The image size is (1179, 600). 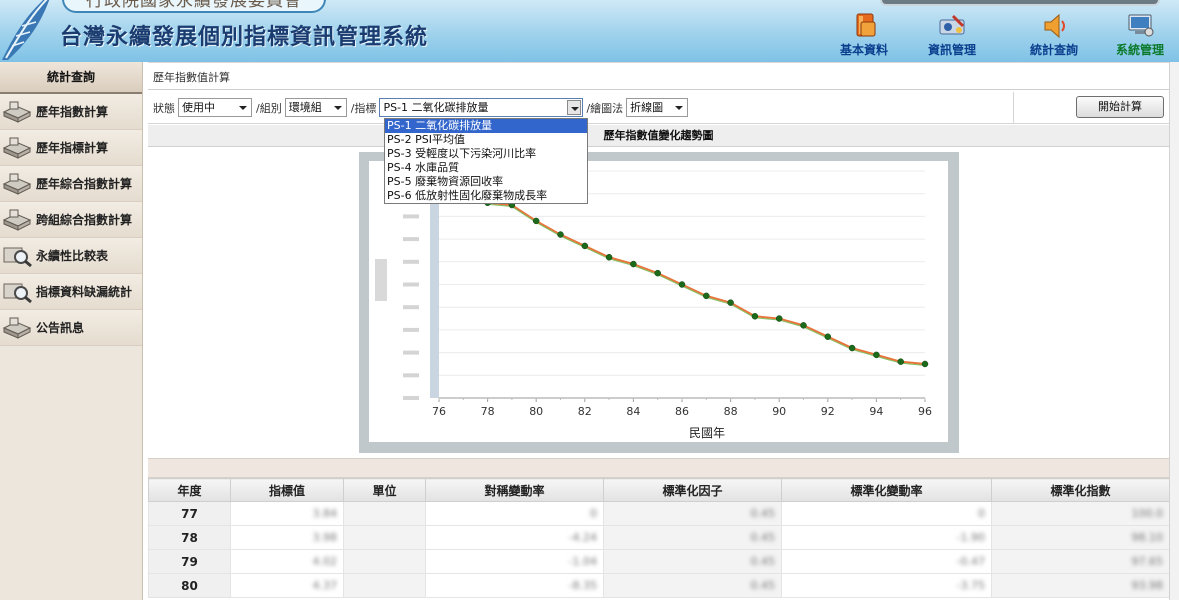 I want to click on value-cell: -4.24, so click(x=514, y=537).